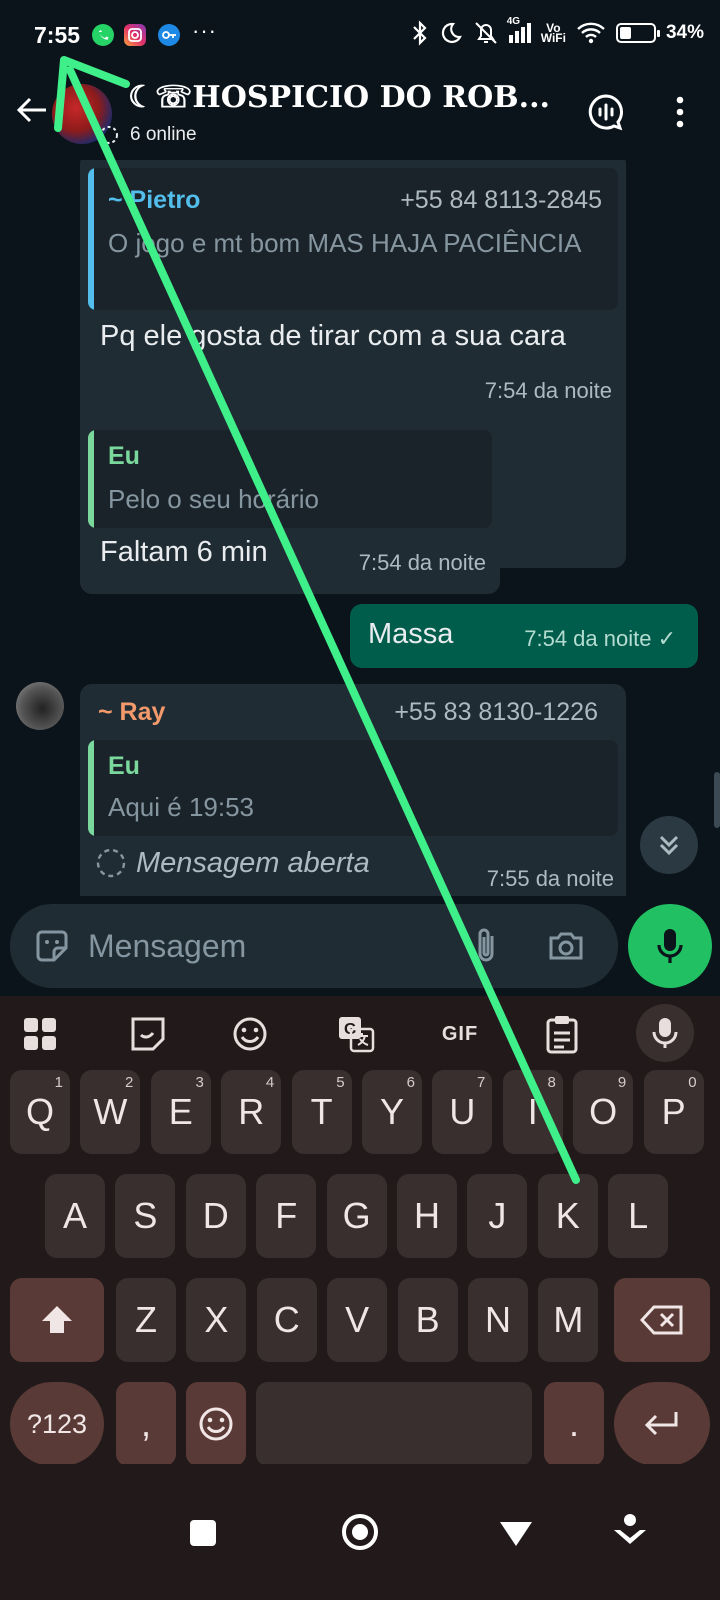 The width and height of the screenshot is (720, 1600). Describe the element at coordinates (360, 36) in the screenshot. I see `status-bar: 7:55 ··· 4G Vo WiFi 34%` at that location.